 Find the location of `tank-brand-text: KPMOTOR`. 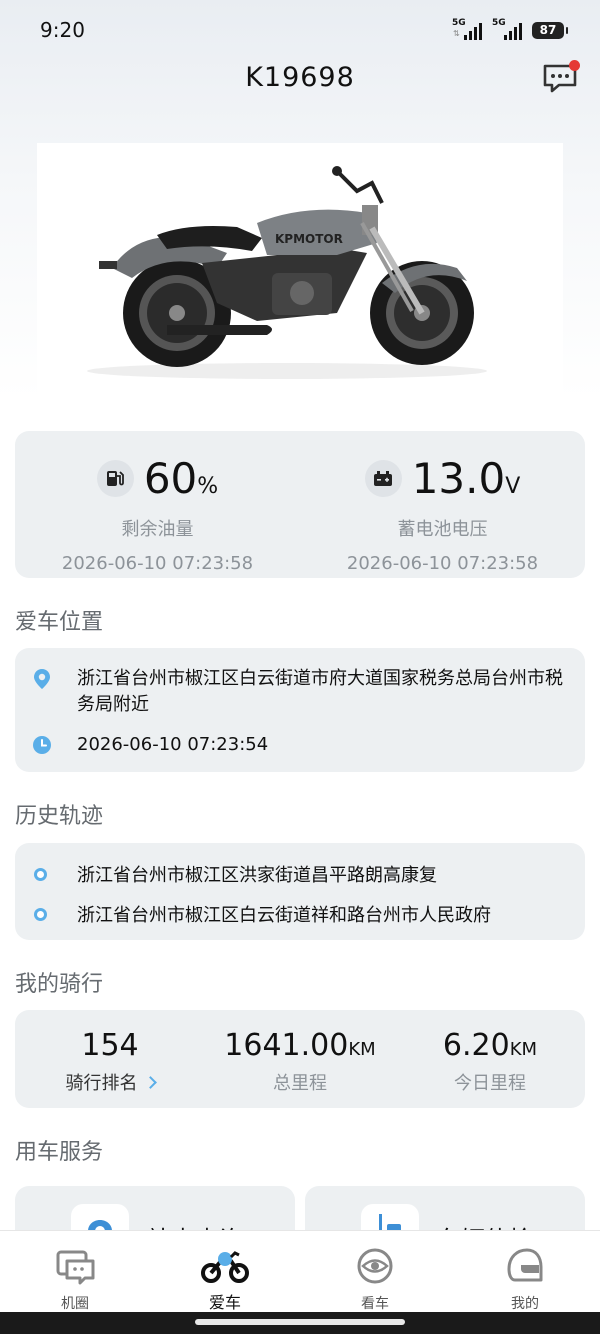

tank-brand-text: KPMOTOR is located at coordinates (309, 239).